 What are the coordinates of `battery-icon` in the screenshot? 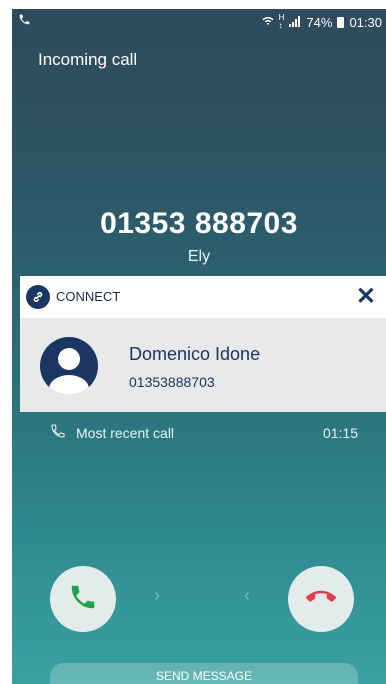 It's located at (341, 22).